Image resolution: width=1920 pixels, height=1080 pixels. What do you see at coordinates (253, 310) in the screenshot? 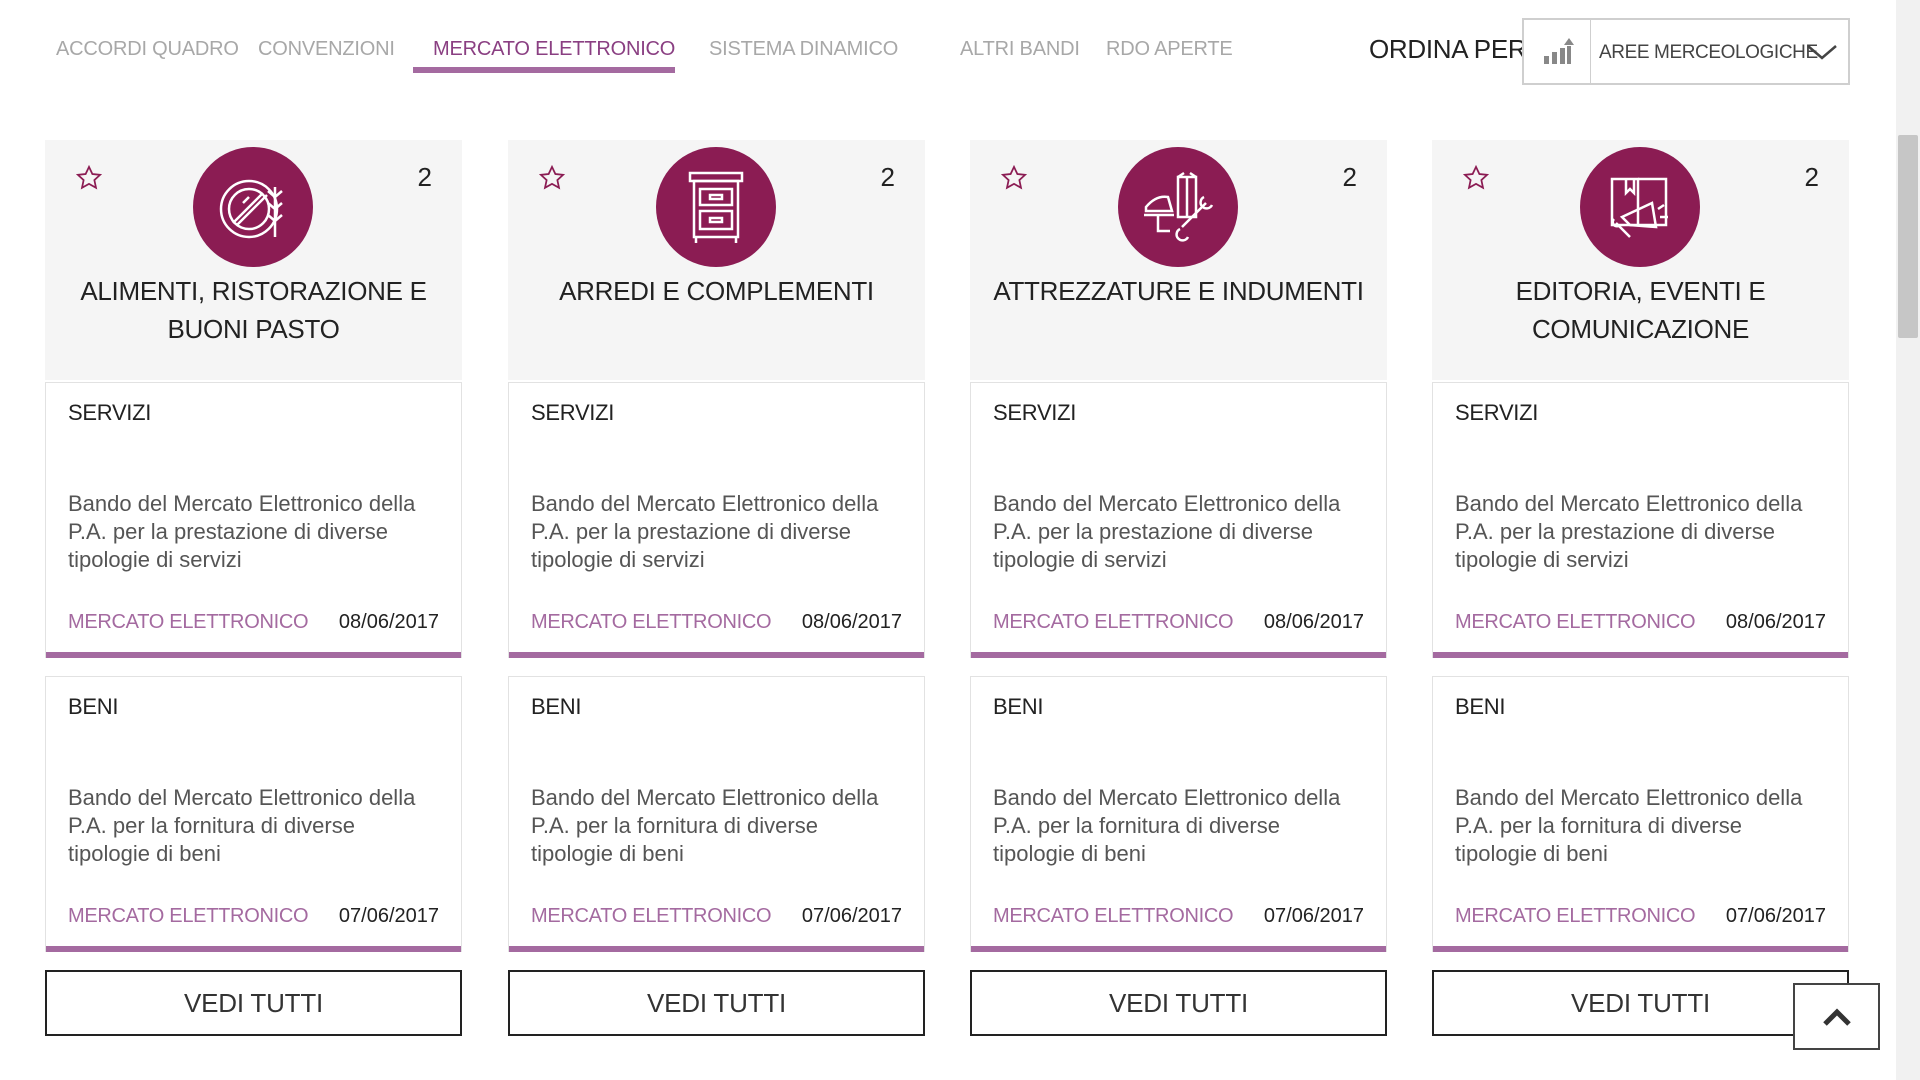
I see `category-title: ALIMENTI, RISTORAZIONE E BUONI PASTO` at bounding box center [253, 310].